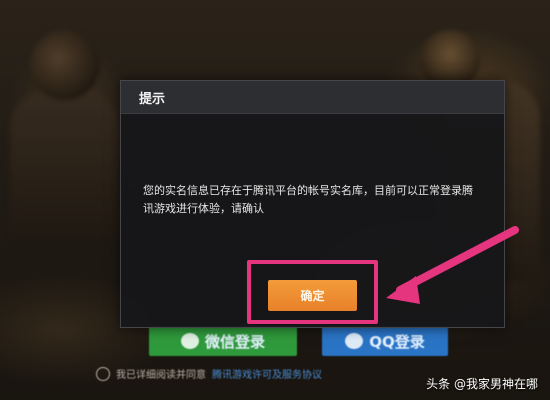  Describe the element at coordinates (103, 373) in the screenshot. I see `agreement-checkbox` at that location.